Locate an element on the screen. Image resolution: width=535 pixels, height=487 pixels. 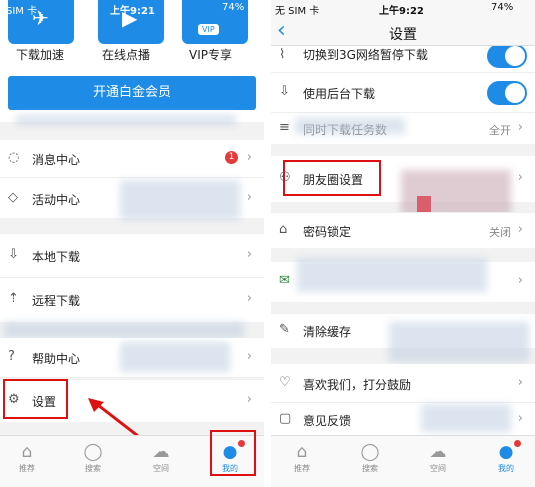
tab-label: 我的 is located at coordinates (506, 468).